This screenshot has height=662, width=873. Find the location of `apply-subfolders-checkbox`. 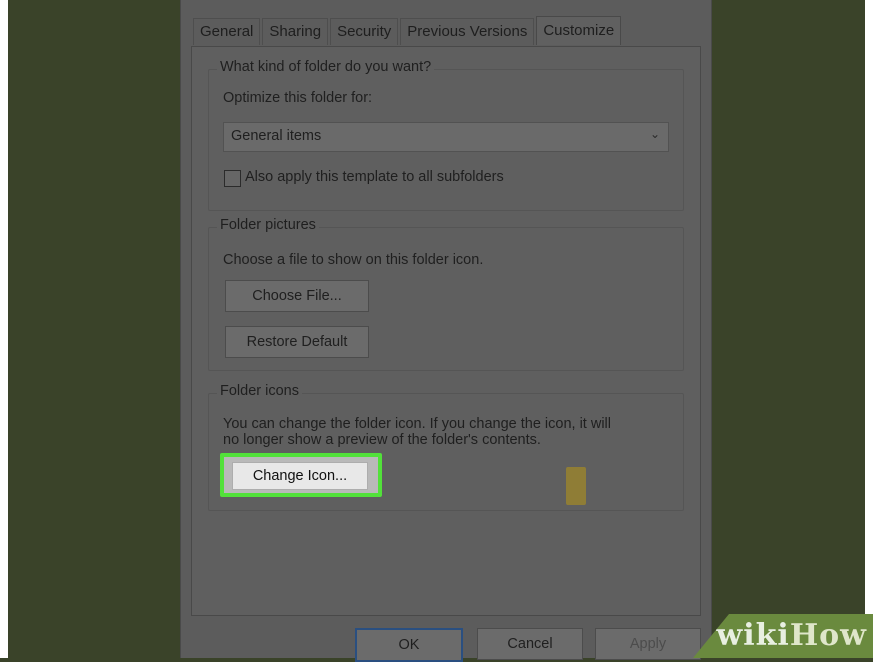

apply-subfolders-checkbox is located at coordinates (232, 178).